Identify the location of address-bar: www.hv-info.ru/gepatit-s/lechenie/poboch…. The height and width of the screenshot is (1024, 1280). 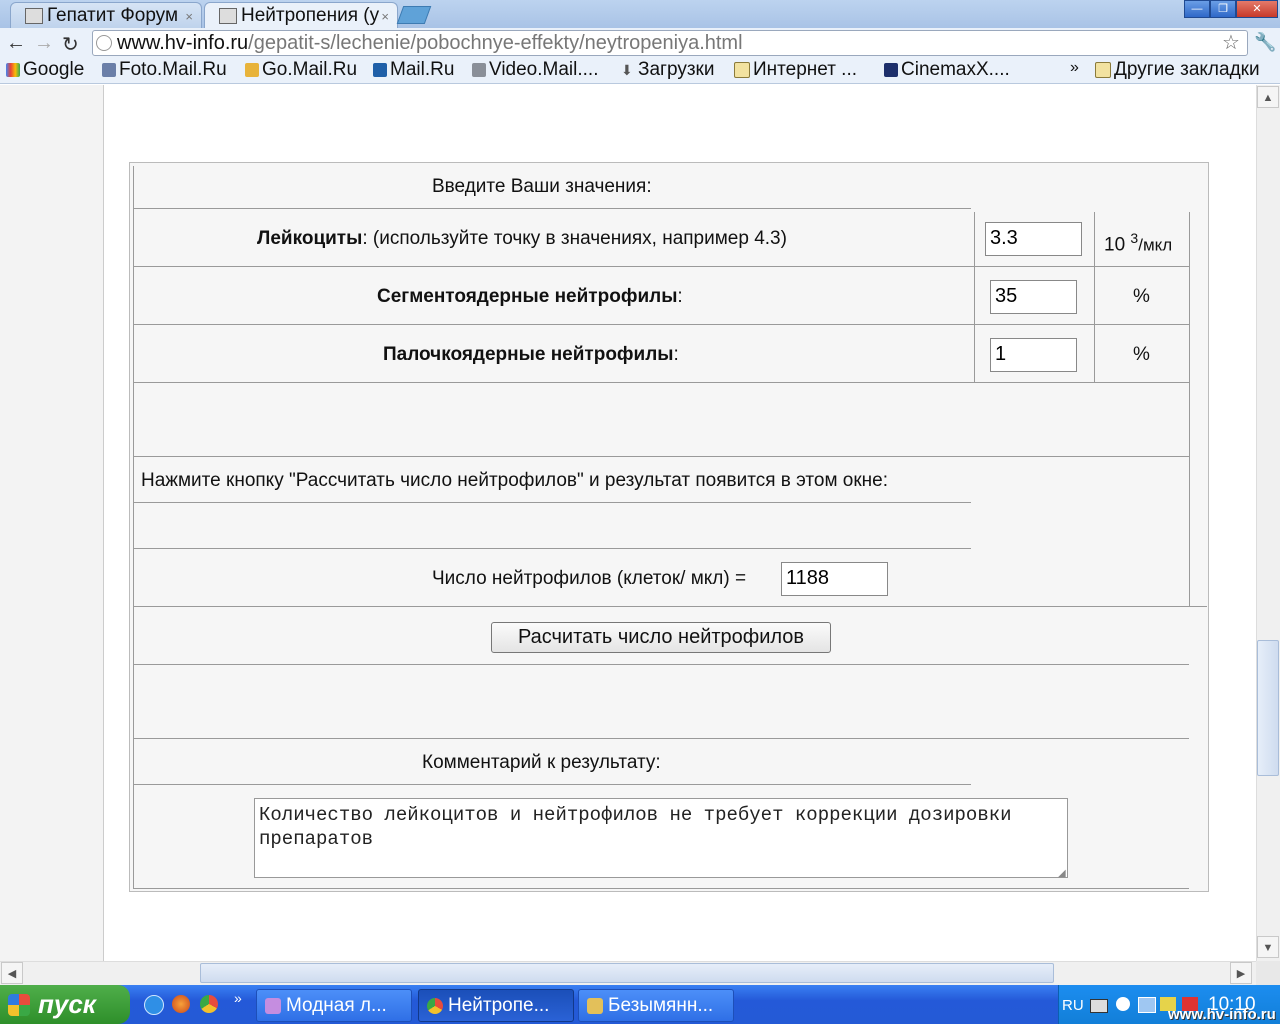
(670, 43).